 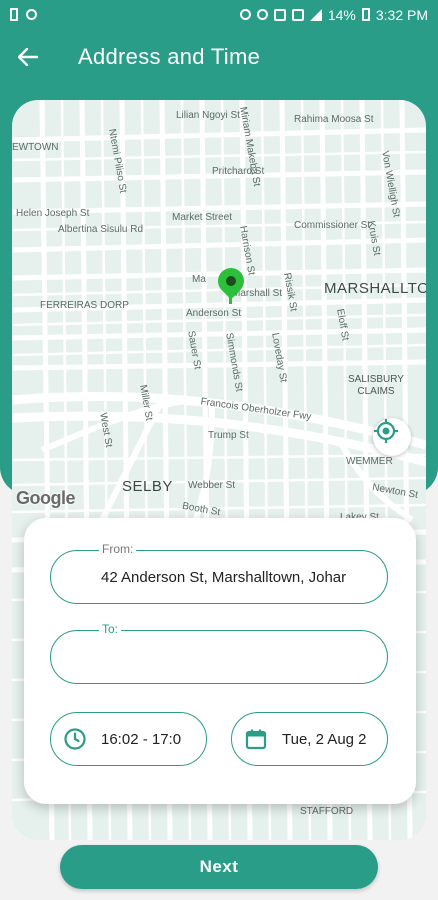 I want to click on to-input, so click(x=236, y=658).